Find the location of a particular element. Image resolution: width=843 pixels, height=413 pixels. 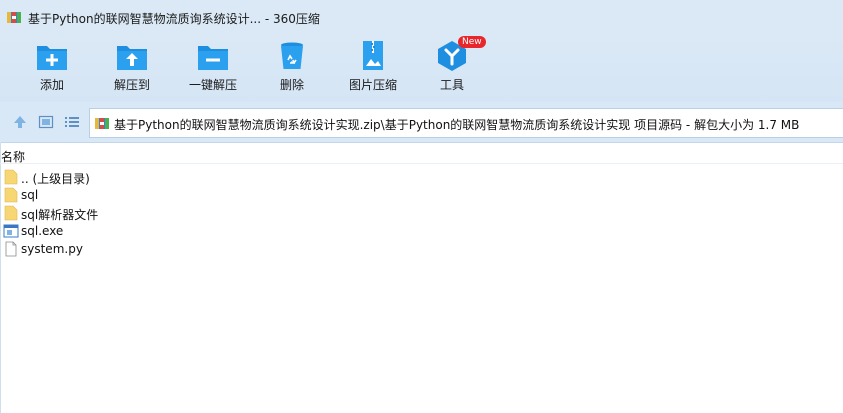

exe-icon is located at coordinates (11, 231).